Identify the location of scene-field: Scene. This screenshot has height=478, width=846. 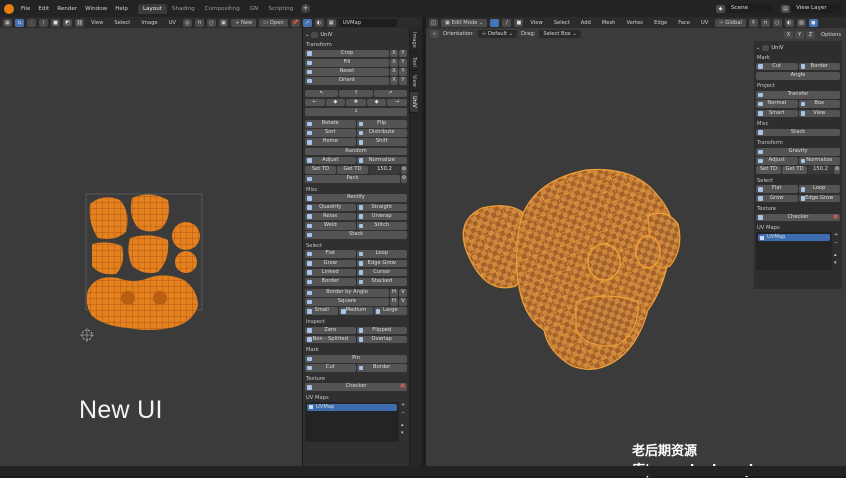
(750, 8).